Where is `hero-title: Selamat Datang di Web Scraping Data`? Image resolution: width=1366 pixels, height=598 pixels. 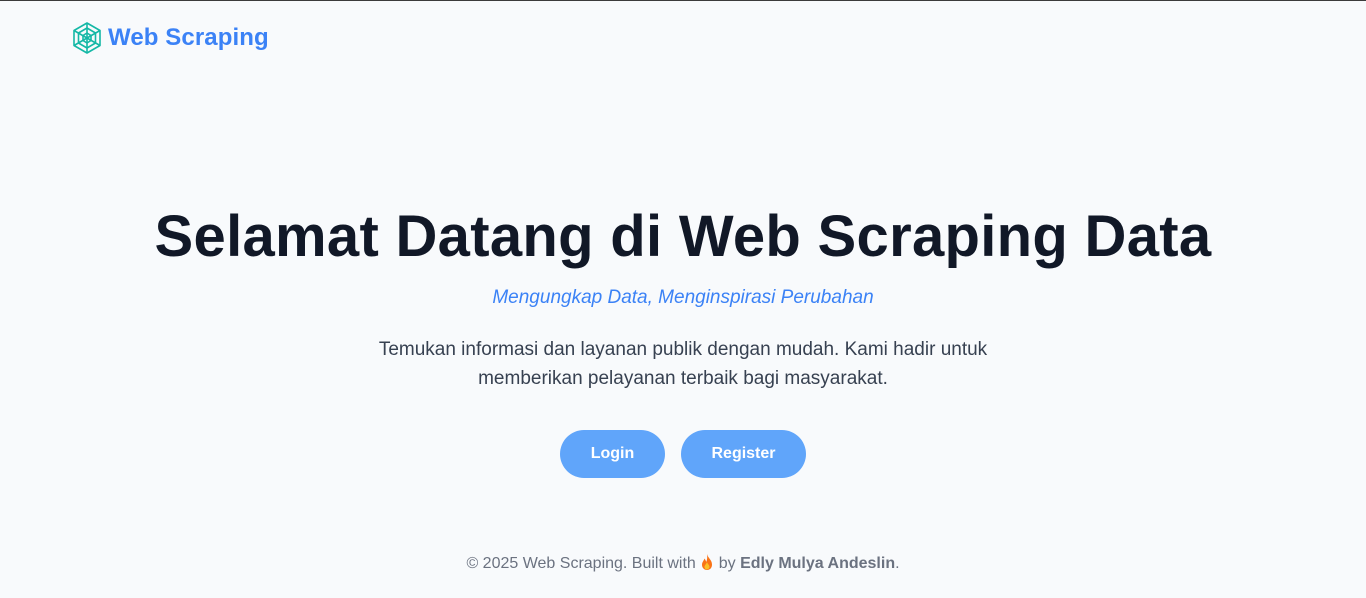 hero-title: Selamat Datang di Web Scraping Data is located at coordinates (683, 236).